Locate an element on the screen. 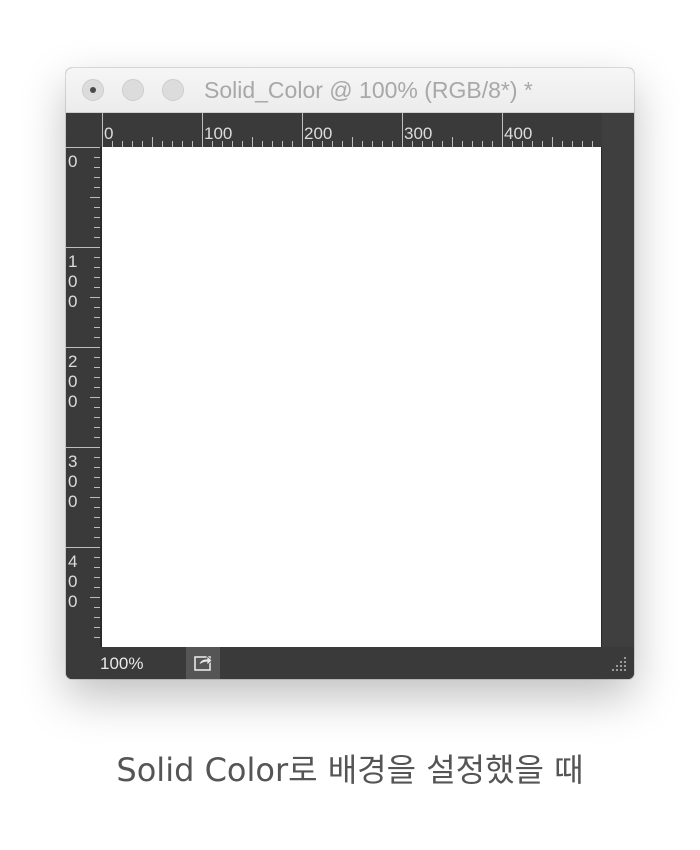 The image size is (700, 850). caption-text: Solid Color로 배경을 설정했을 때 is located at coordinates (350, 770).